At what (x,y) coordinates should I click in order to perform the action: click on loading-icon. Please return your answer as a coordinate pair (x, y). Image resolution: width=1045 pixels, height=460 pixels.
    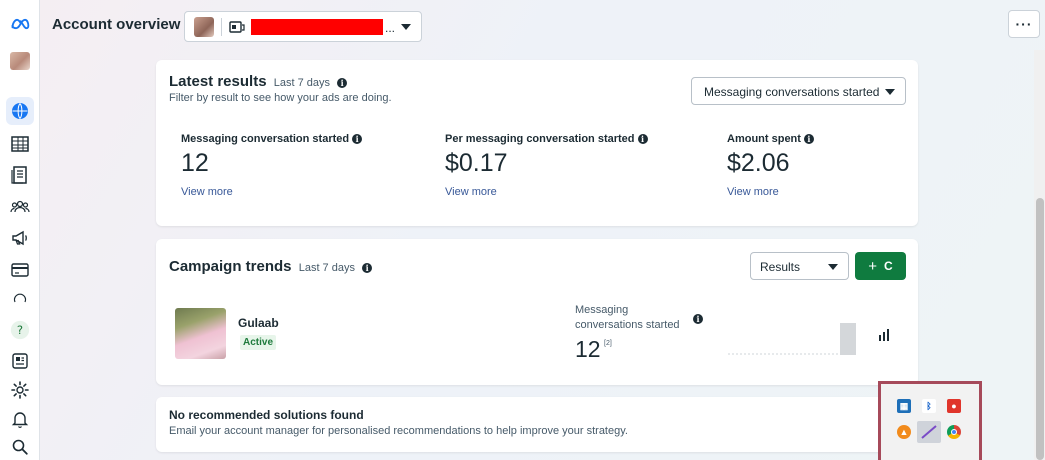
    Looking at the image, I should click on (20, 299).